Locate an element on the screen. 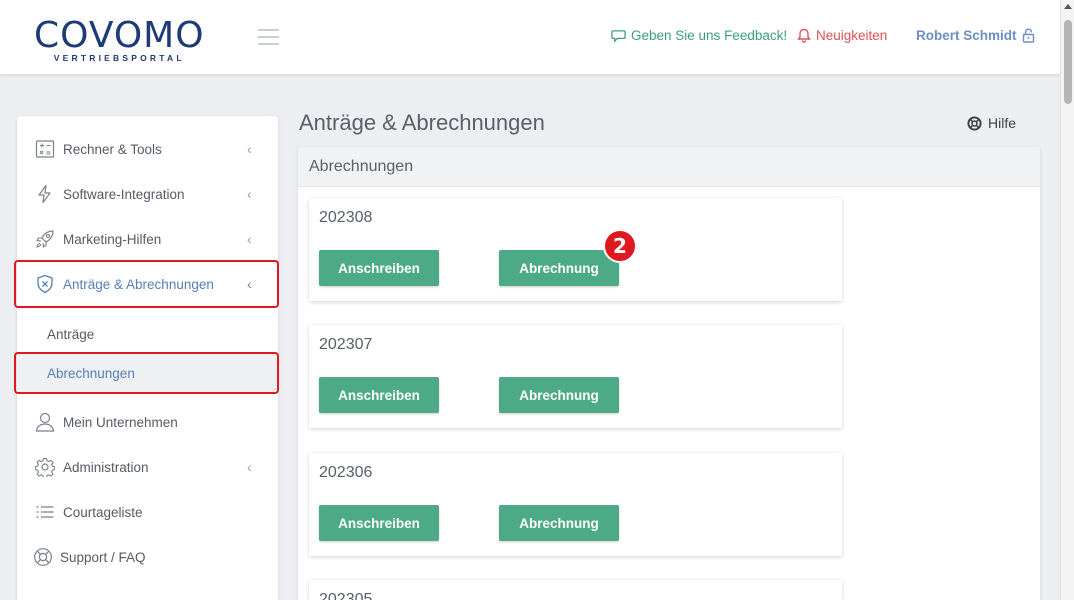  covomo-logo: COVOMO VERTRIEBSPORTAL is located at coordinates (119, 39).